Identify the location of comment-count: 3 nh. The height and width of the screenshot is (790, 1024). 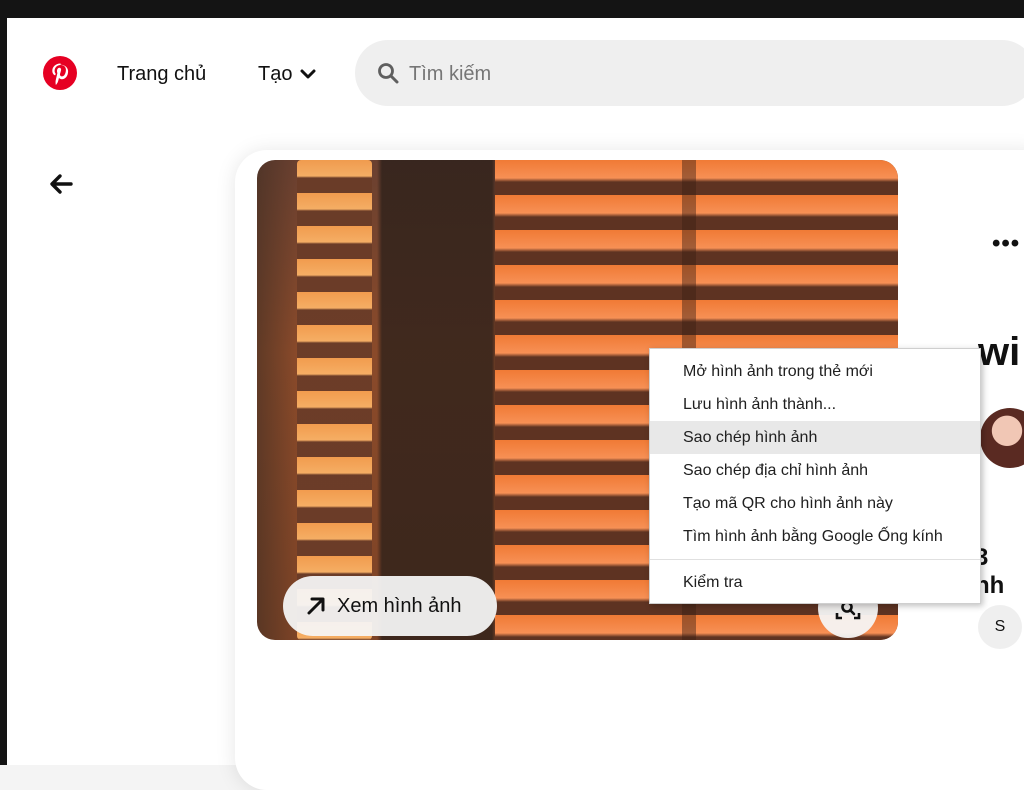
(990, 571).